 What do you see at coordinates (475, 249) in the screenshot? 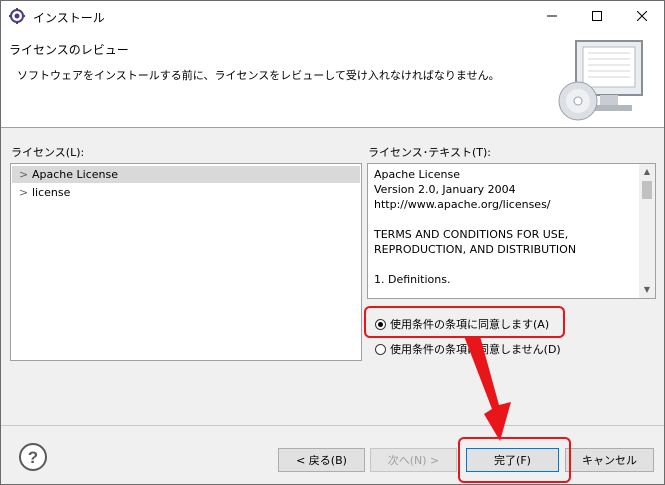
I see `license-text-line: REPRODUCTION, AND DISTRIBUTION` at bounding box center [475, 249].